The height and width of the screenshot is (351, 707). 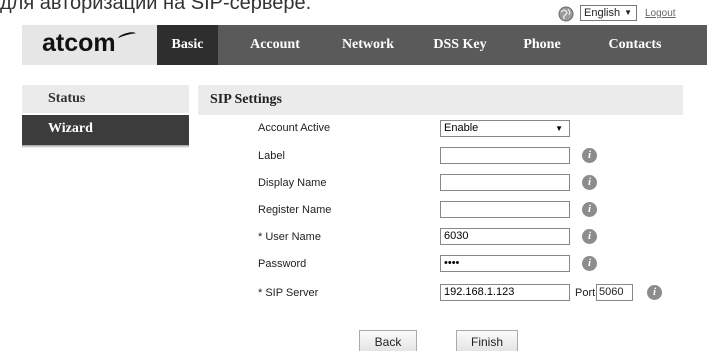 I want to click on sip-server-input: 192.168.1.123, so click(x=505, y=292).